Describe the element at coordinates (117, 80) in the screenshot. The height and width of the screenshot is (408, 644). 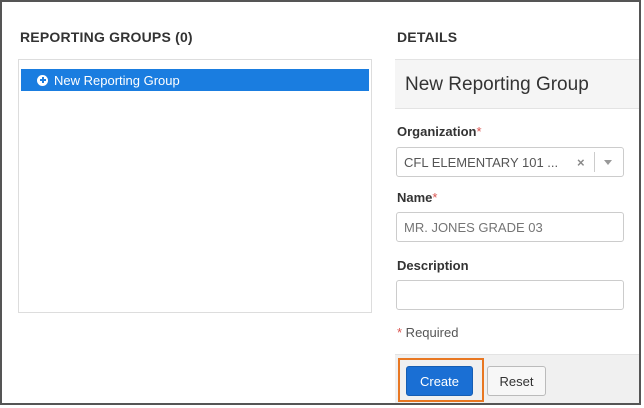
I see `list-item-label: New Reporting Group` at that location.